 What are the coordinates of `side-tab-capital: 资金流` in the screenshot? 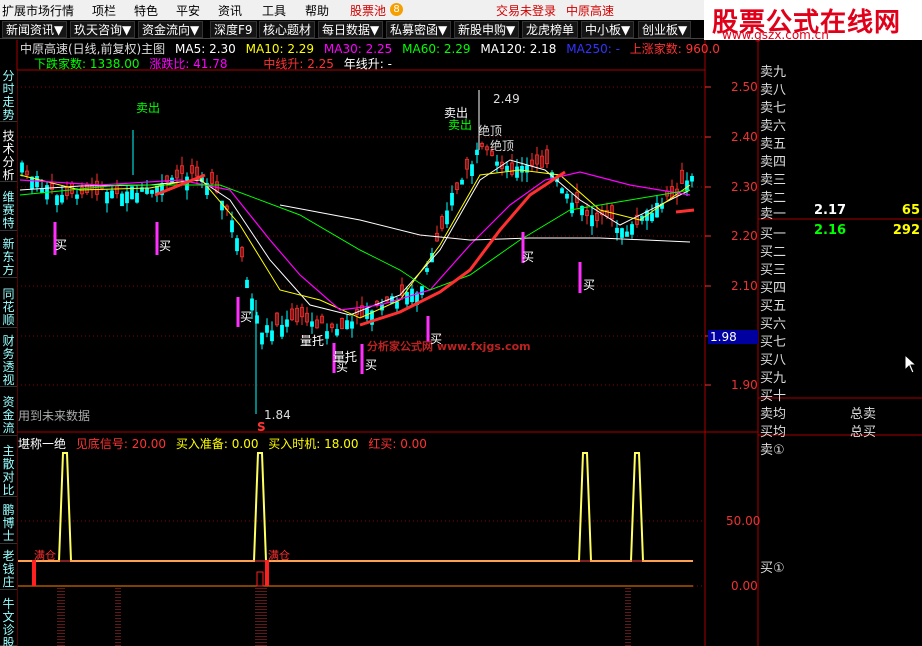 It's located at (8, 416).